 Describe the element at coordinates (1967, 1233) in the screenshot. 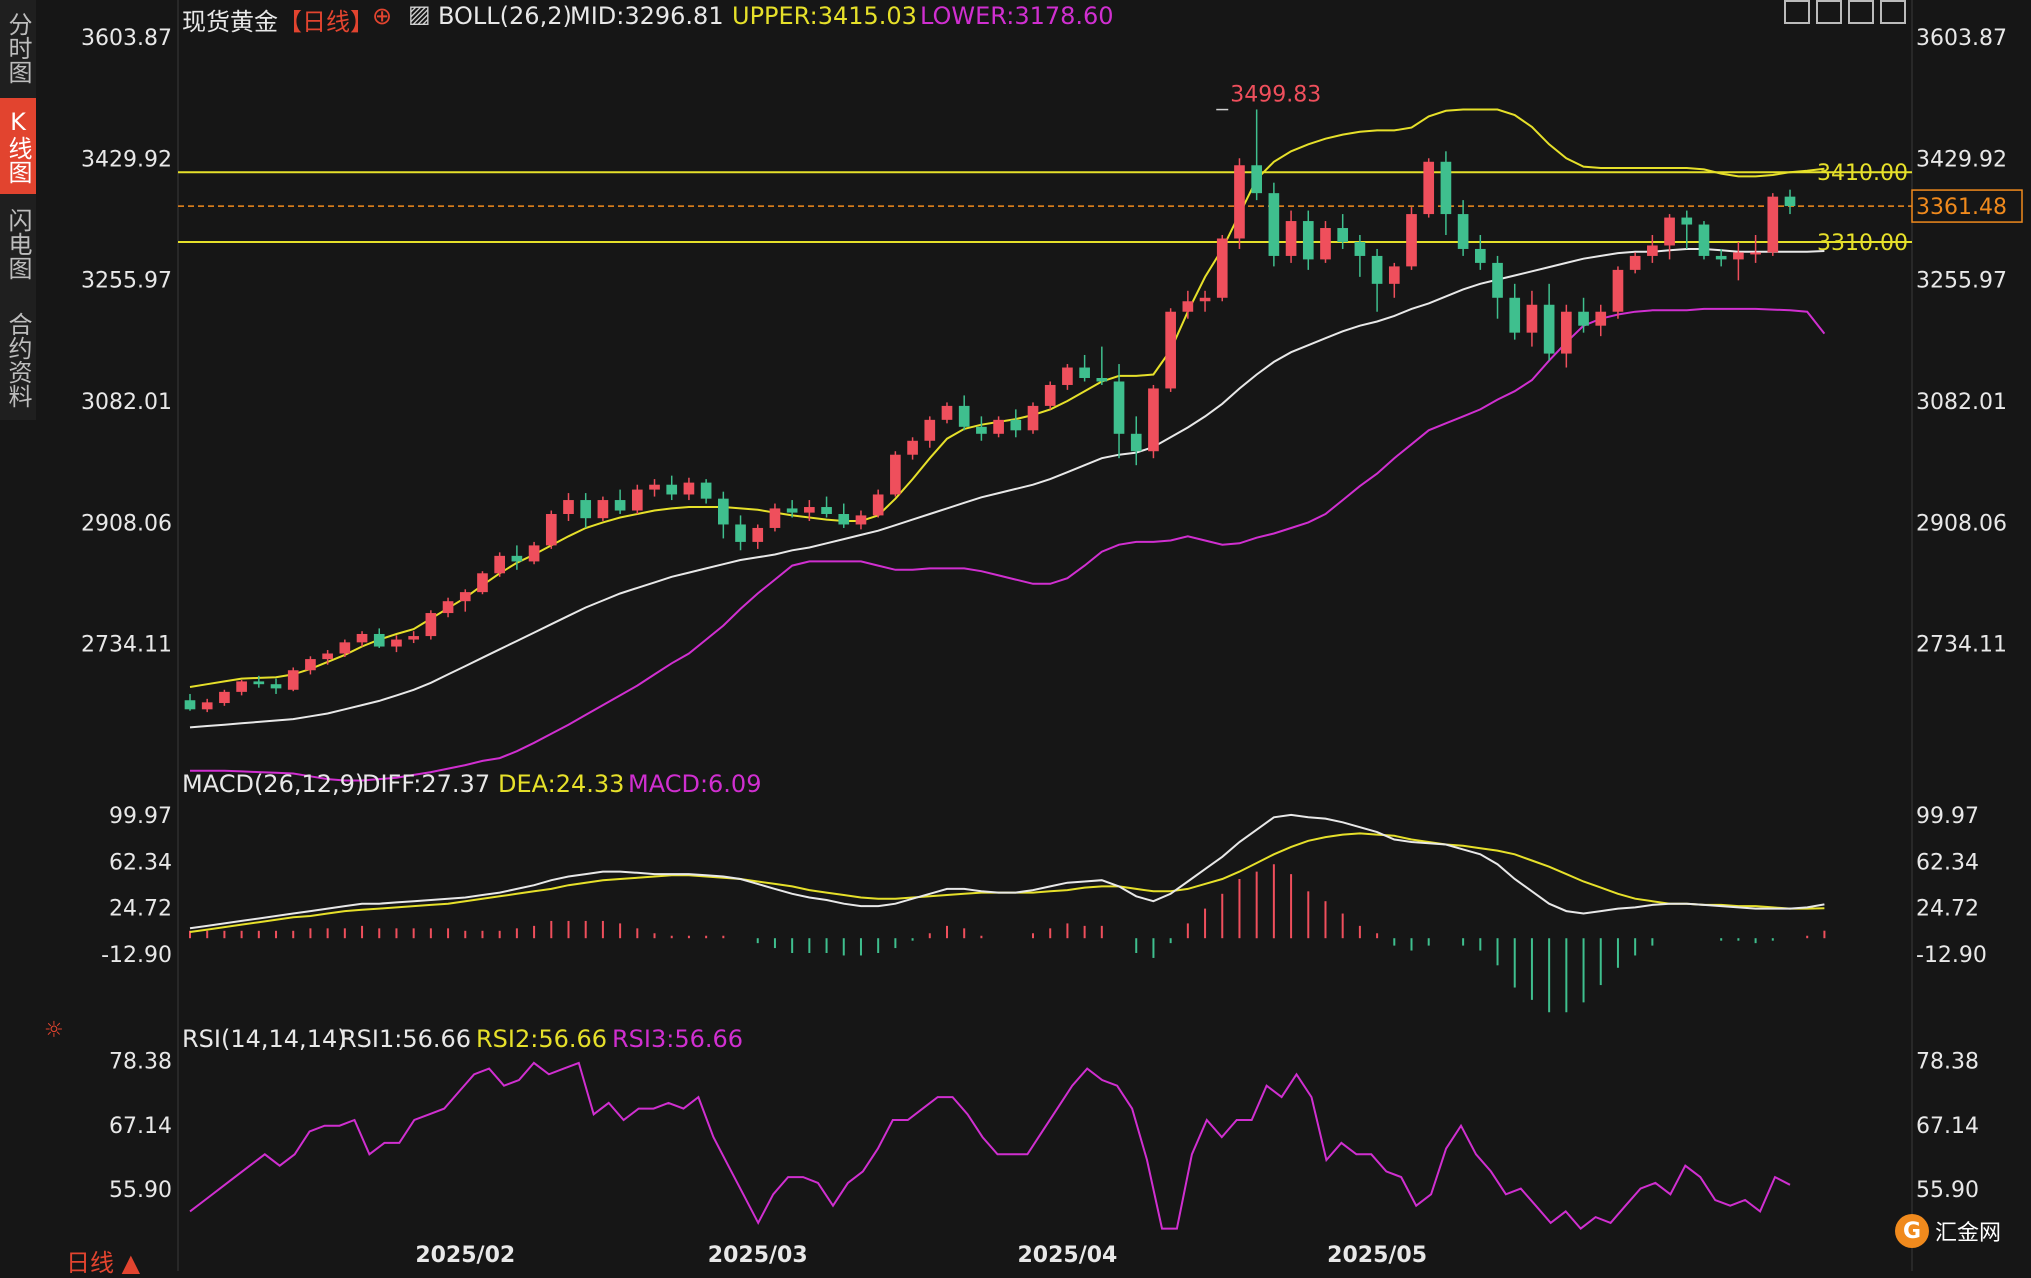

I see `brand-logo-text: 汇金网` at that location.